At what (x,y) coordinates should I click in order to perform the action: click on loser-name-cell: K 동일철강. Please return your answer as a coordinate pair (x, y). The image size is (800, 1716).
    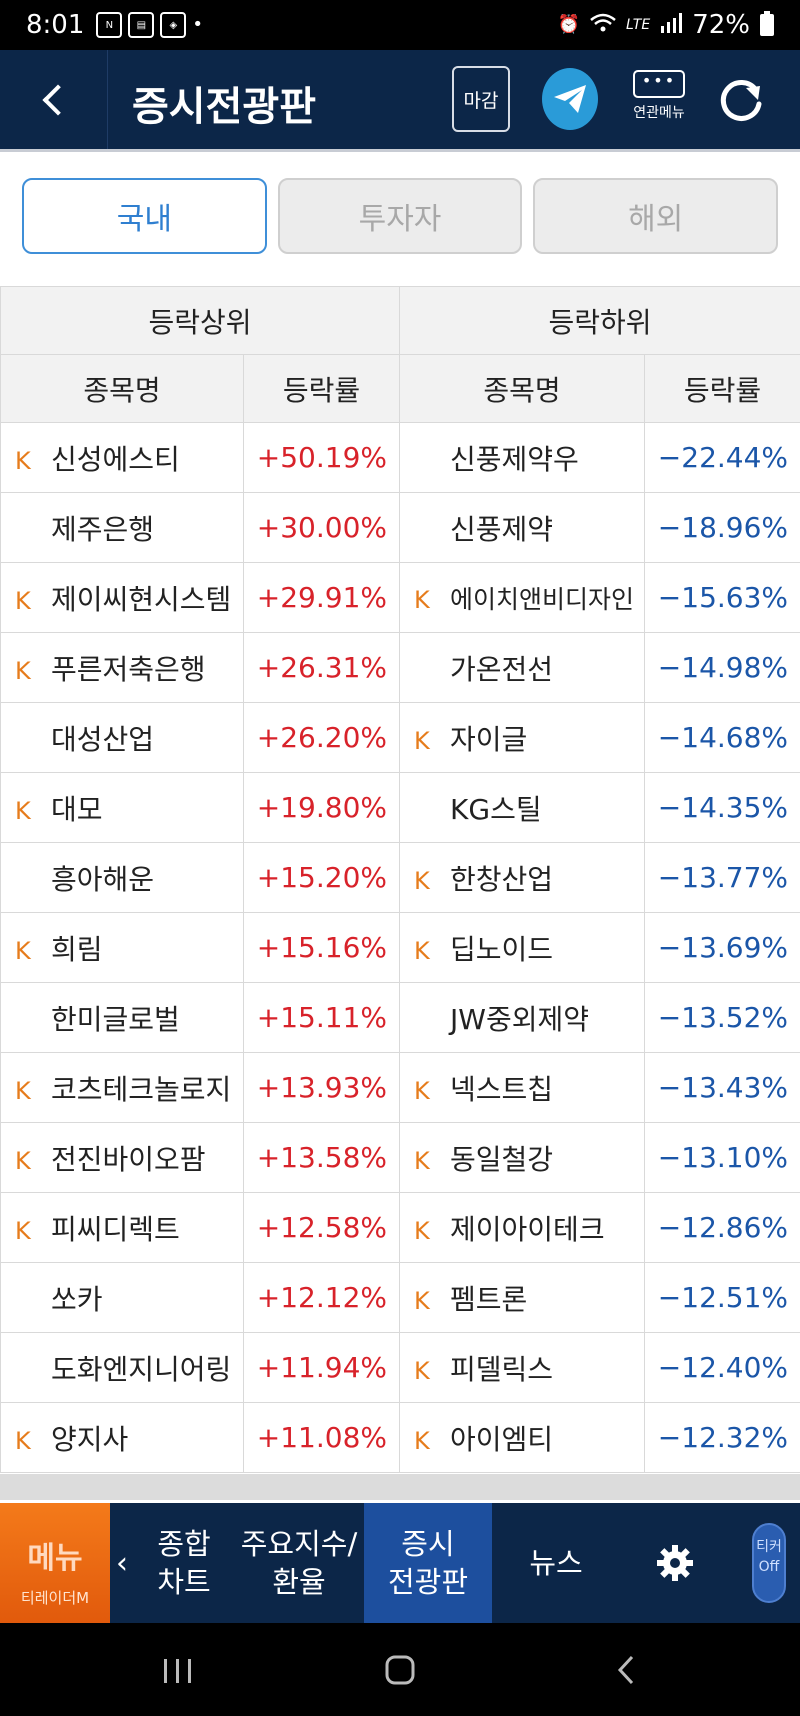
    Looking at the image, I should click on (522, 1157).